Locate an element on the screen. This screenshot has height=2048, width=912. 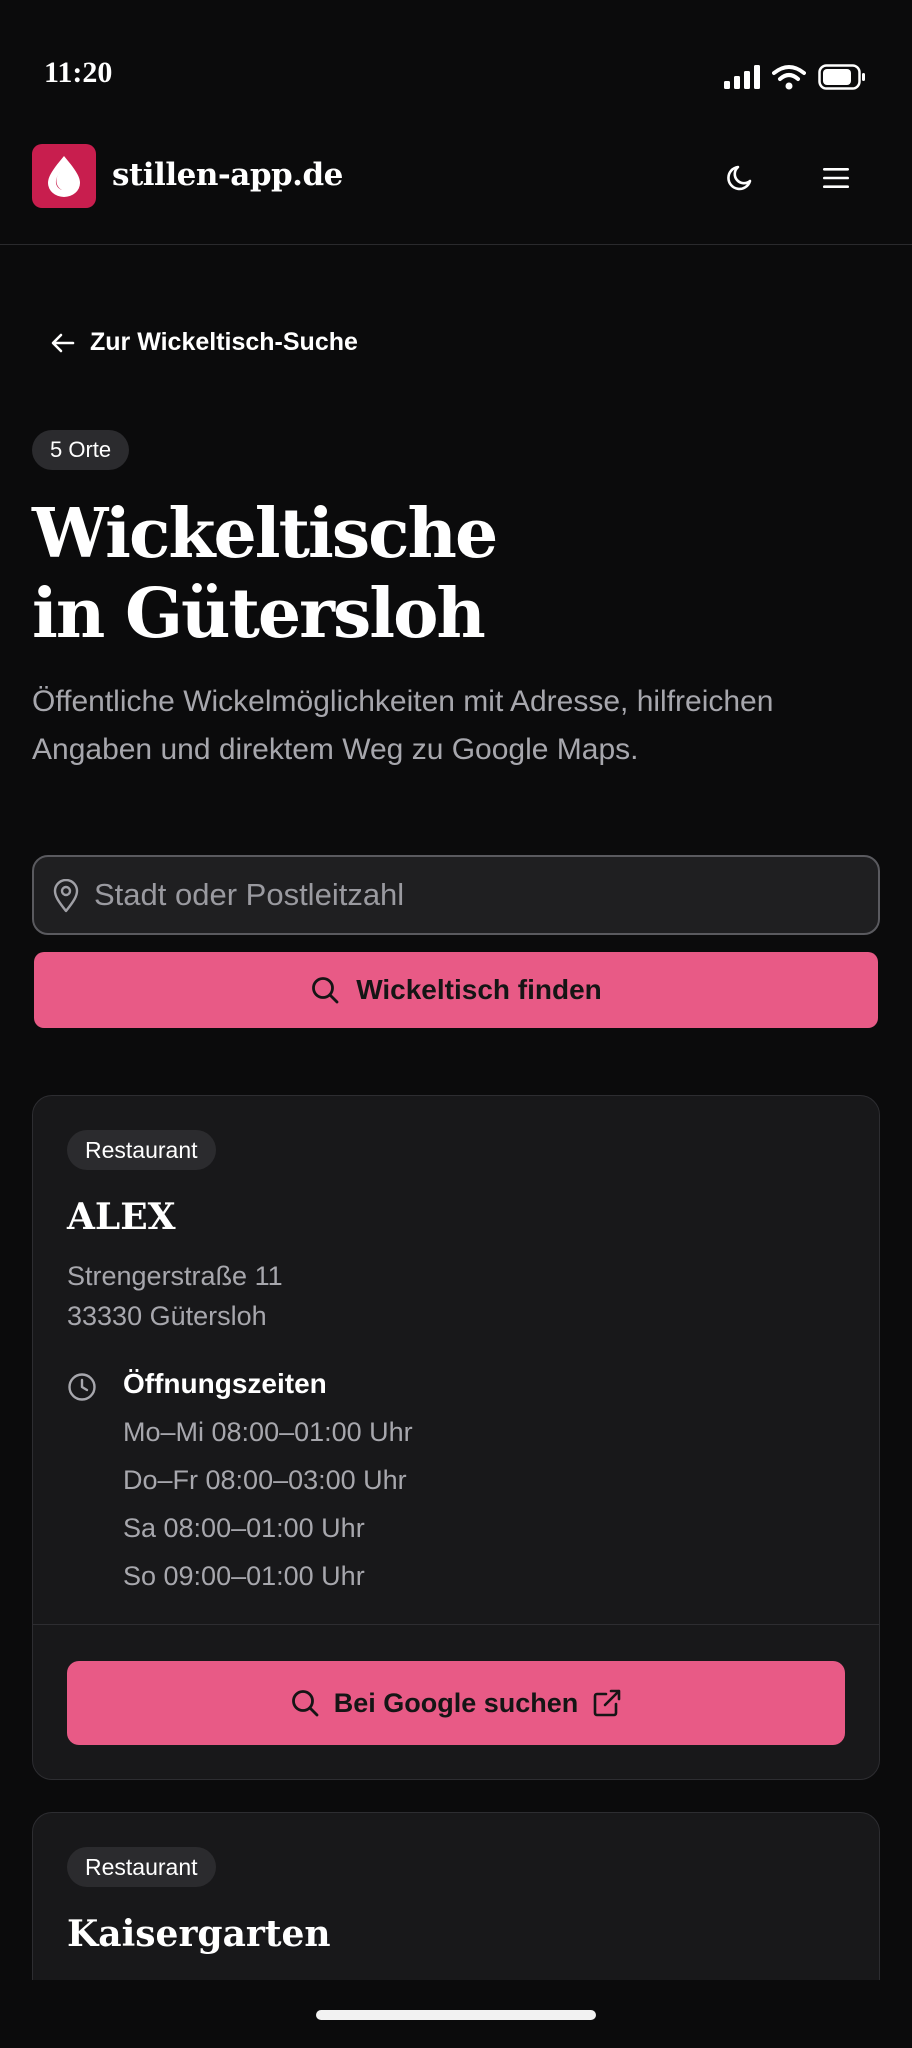
place-street: Strengerstraße 11 is located at coordinates (175, 1276).